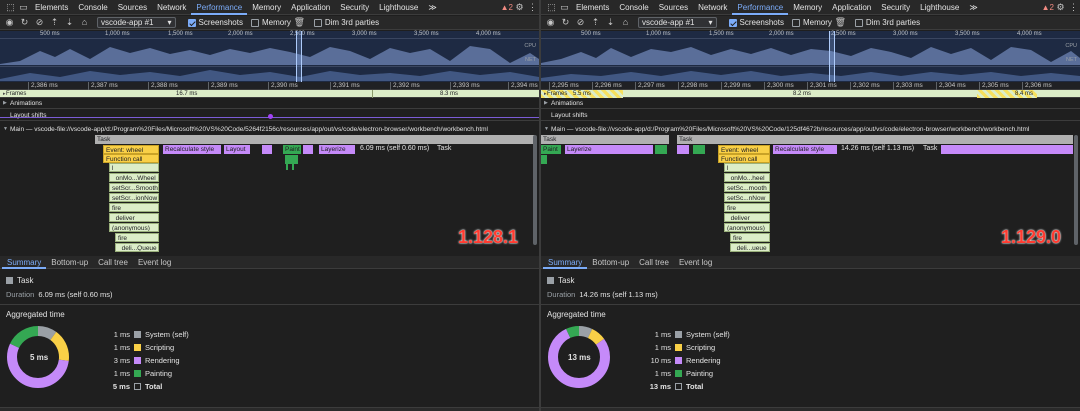 The height and width of the screenshot is (411, 1080). I want to click on flame-layout: Layout, so click(237, 149).